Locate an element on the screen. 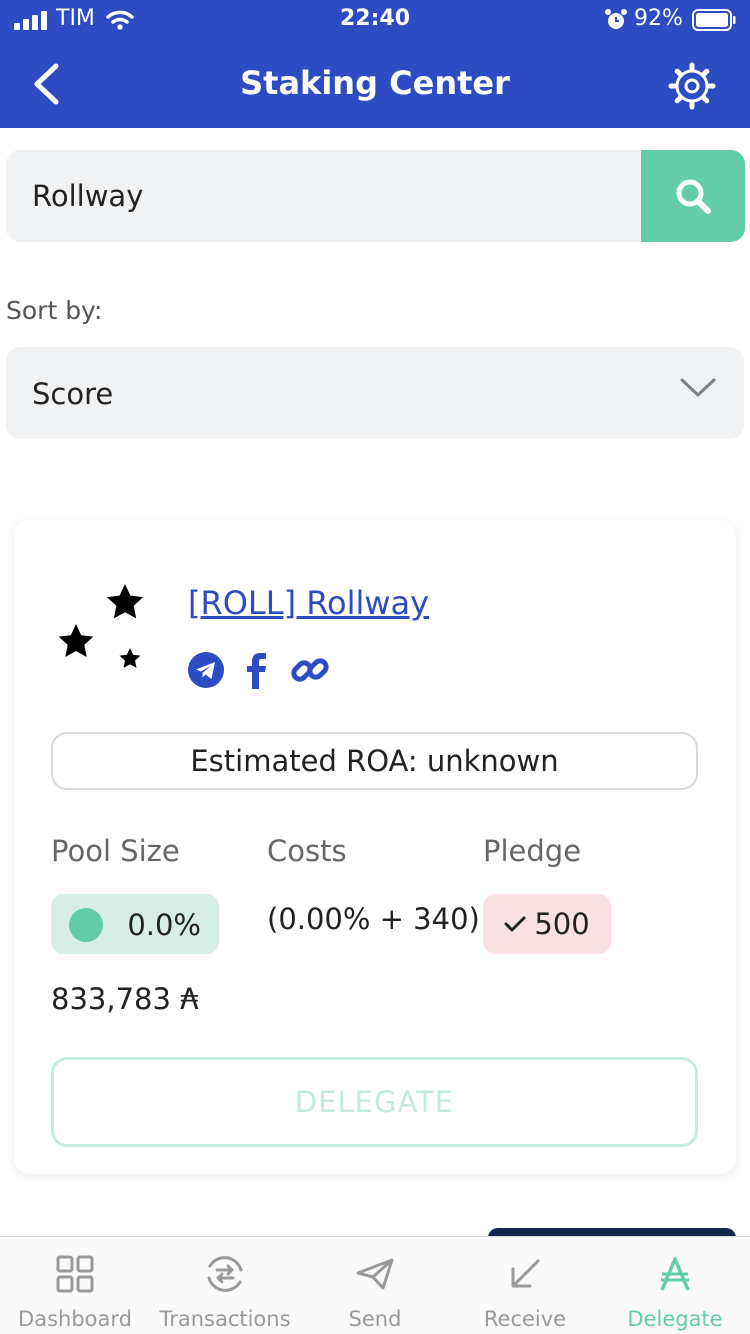  estimated-roa: Estimated ROA: unknown is located at coordinates (374, 761).